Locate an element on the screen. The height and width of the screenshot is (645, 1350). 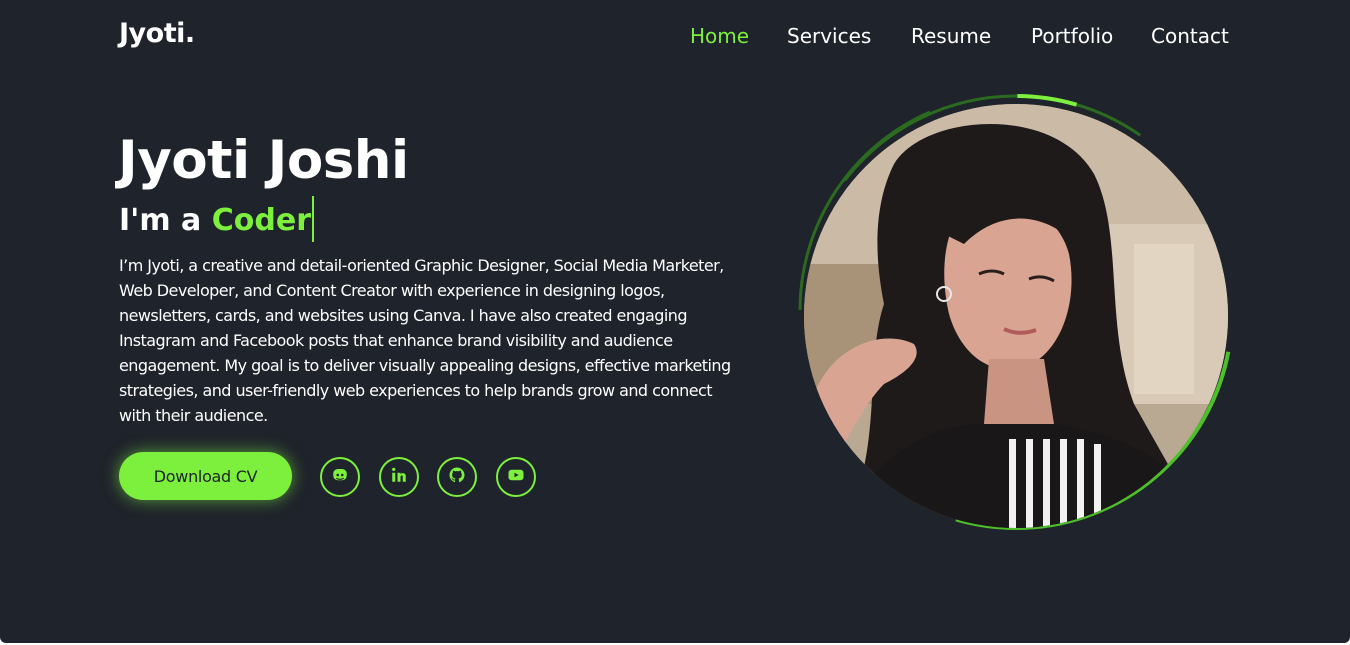
youtube-link is located at coordinates (516, 477).